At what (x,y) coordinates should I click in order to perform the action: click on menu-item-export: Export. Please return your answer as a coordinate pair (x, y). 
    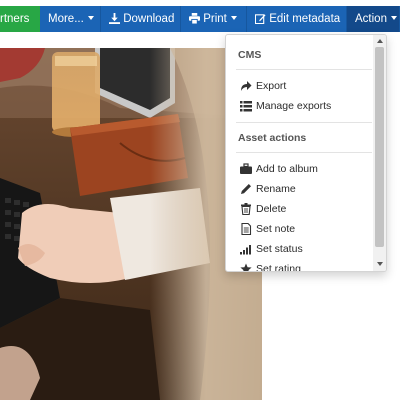
    Looking at the image, I should click on (305, 86).